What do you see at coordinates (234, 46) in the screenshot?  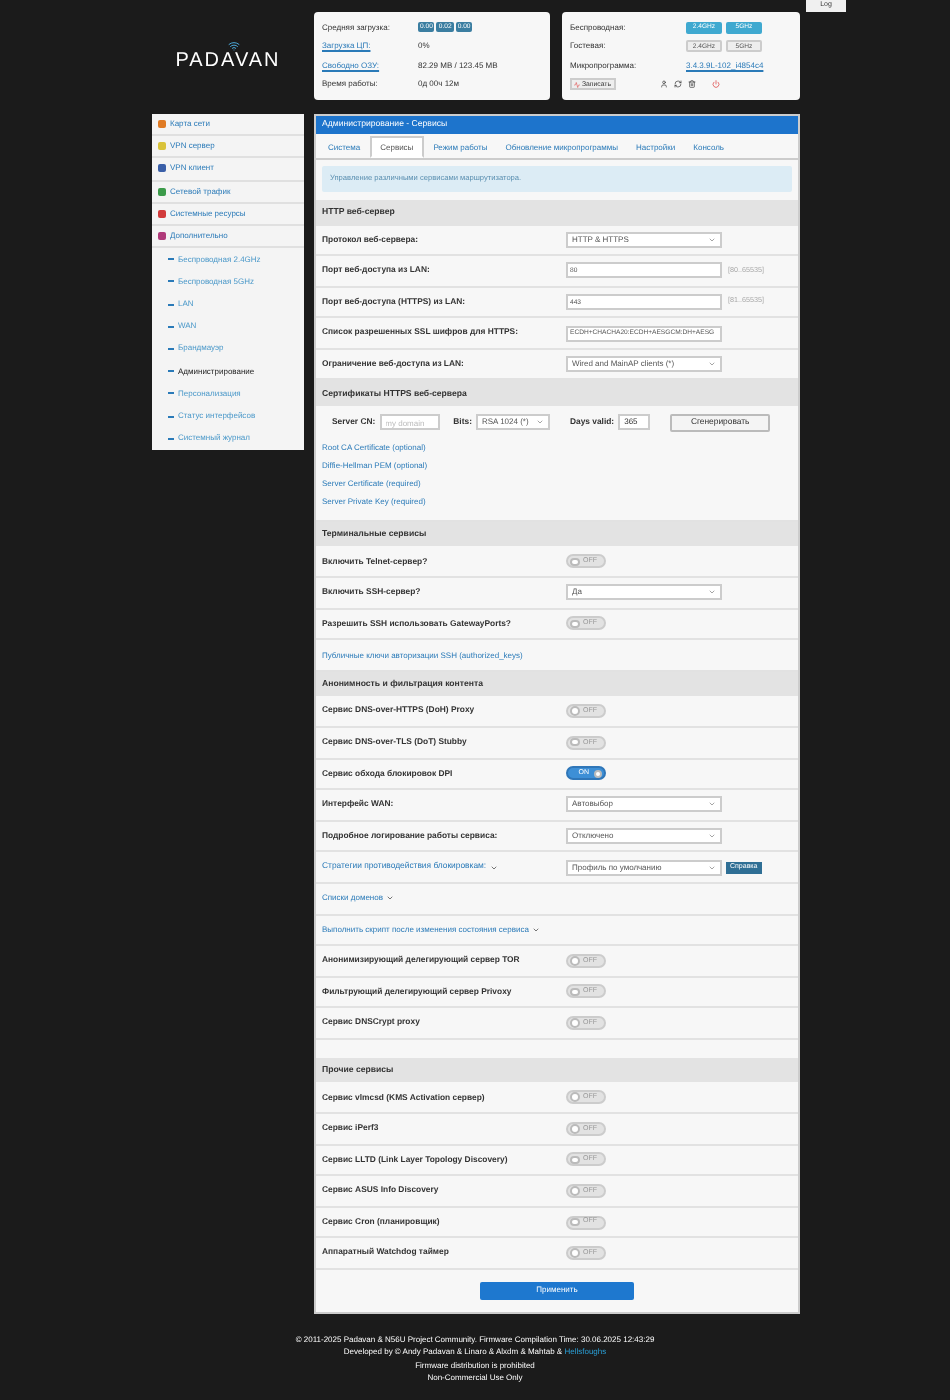 I see `wifi-icon` at bounding box center [234, 46].